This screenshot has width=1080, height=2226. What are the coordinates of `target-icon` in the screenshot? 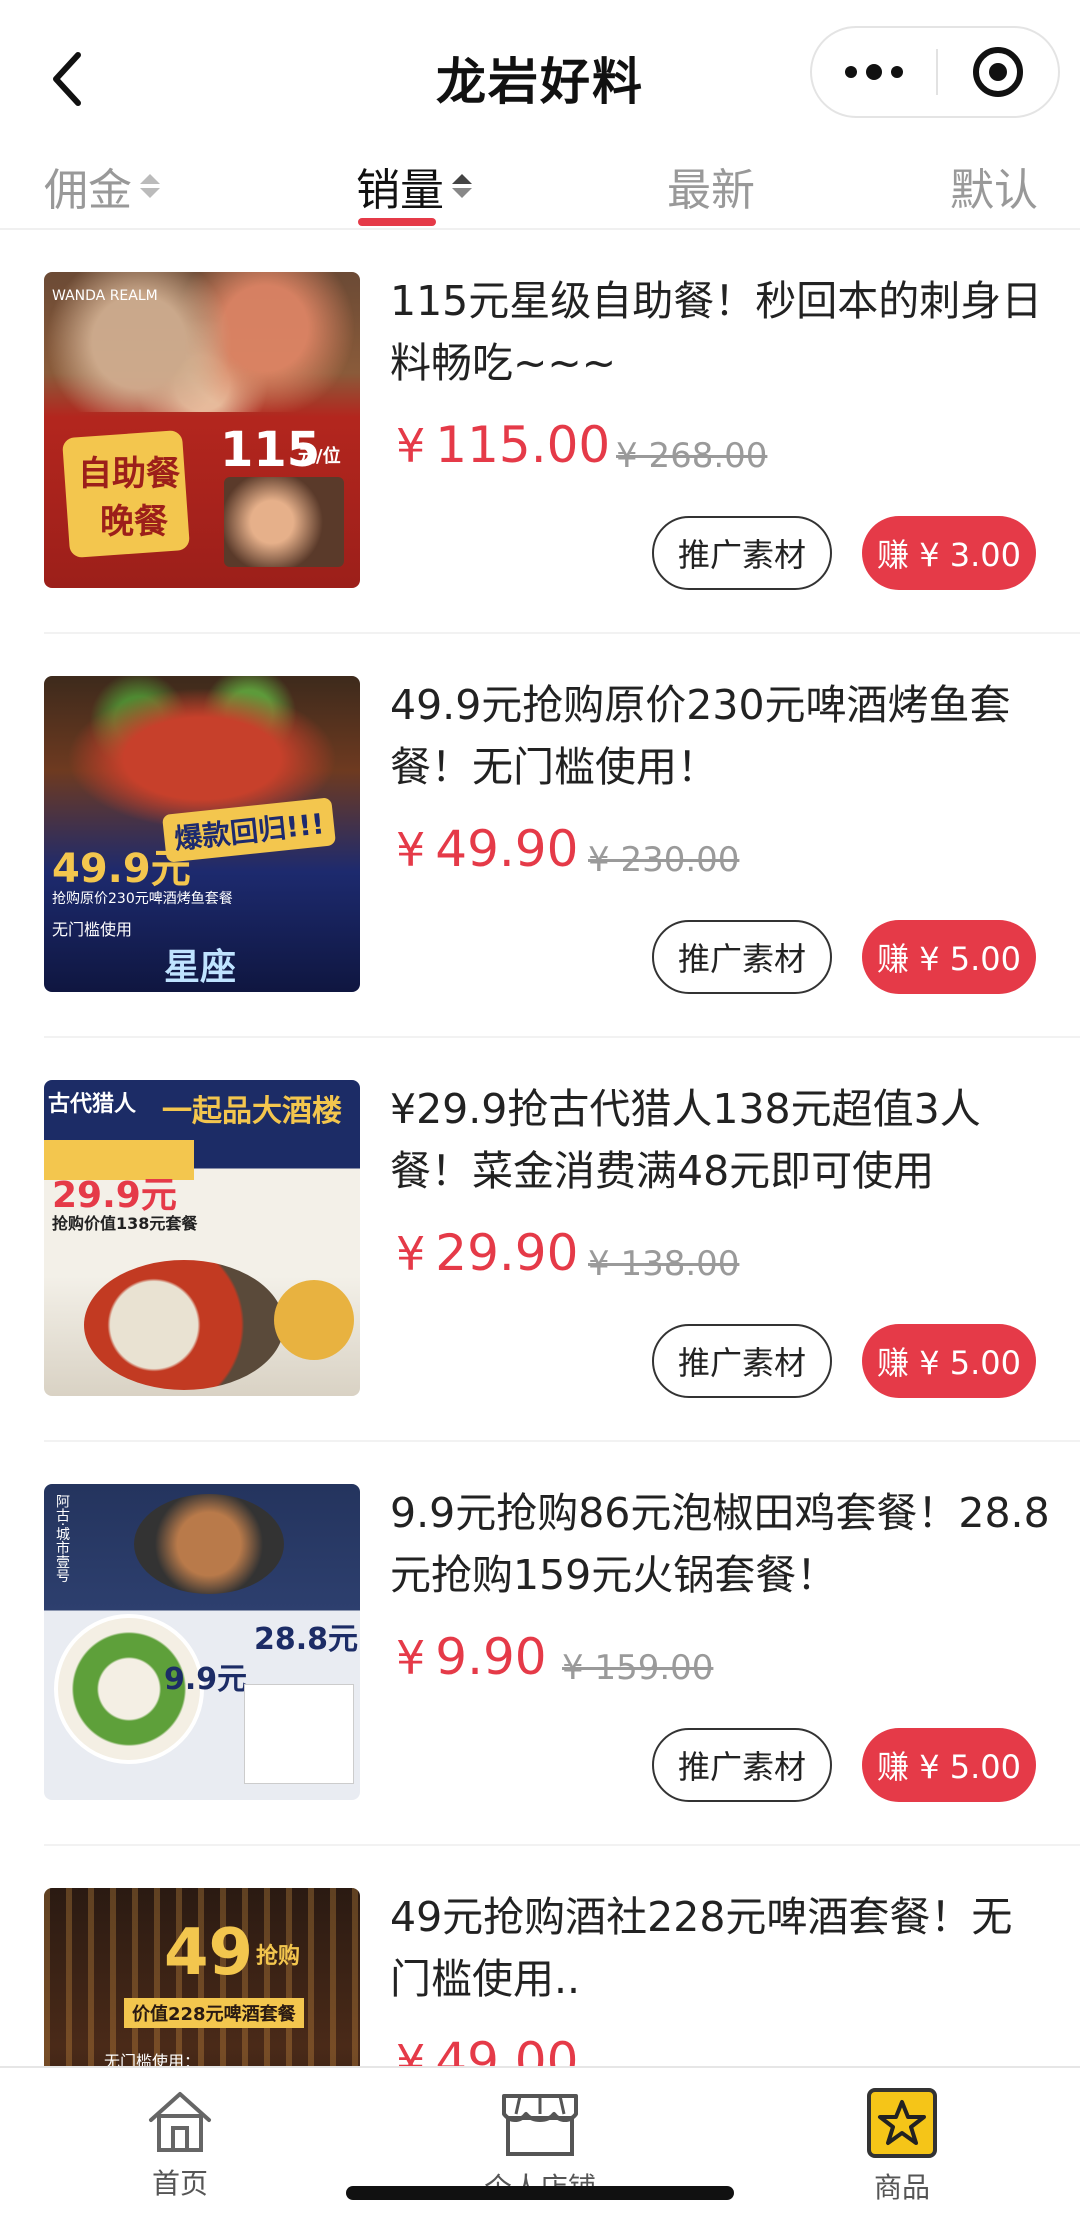 It's located at (998, 72).